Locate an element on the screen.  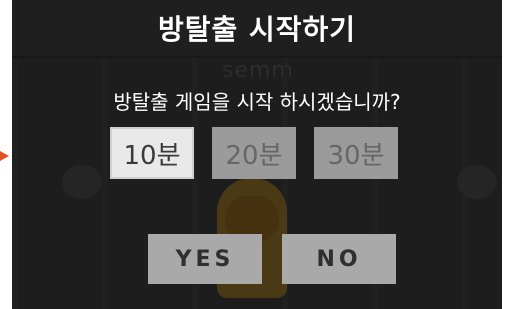
time-option-10min-button: 10분 is located at coordinates (152, 153).